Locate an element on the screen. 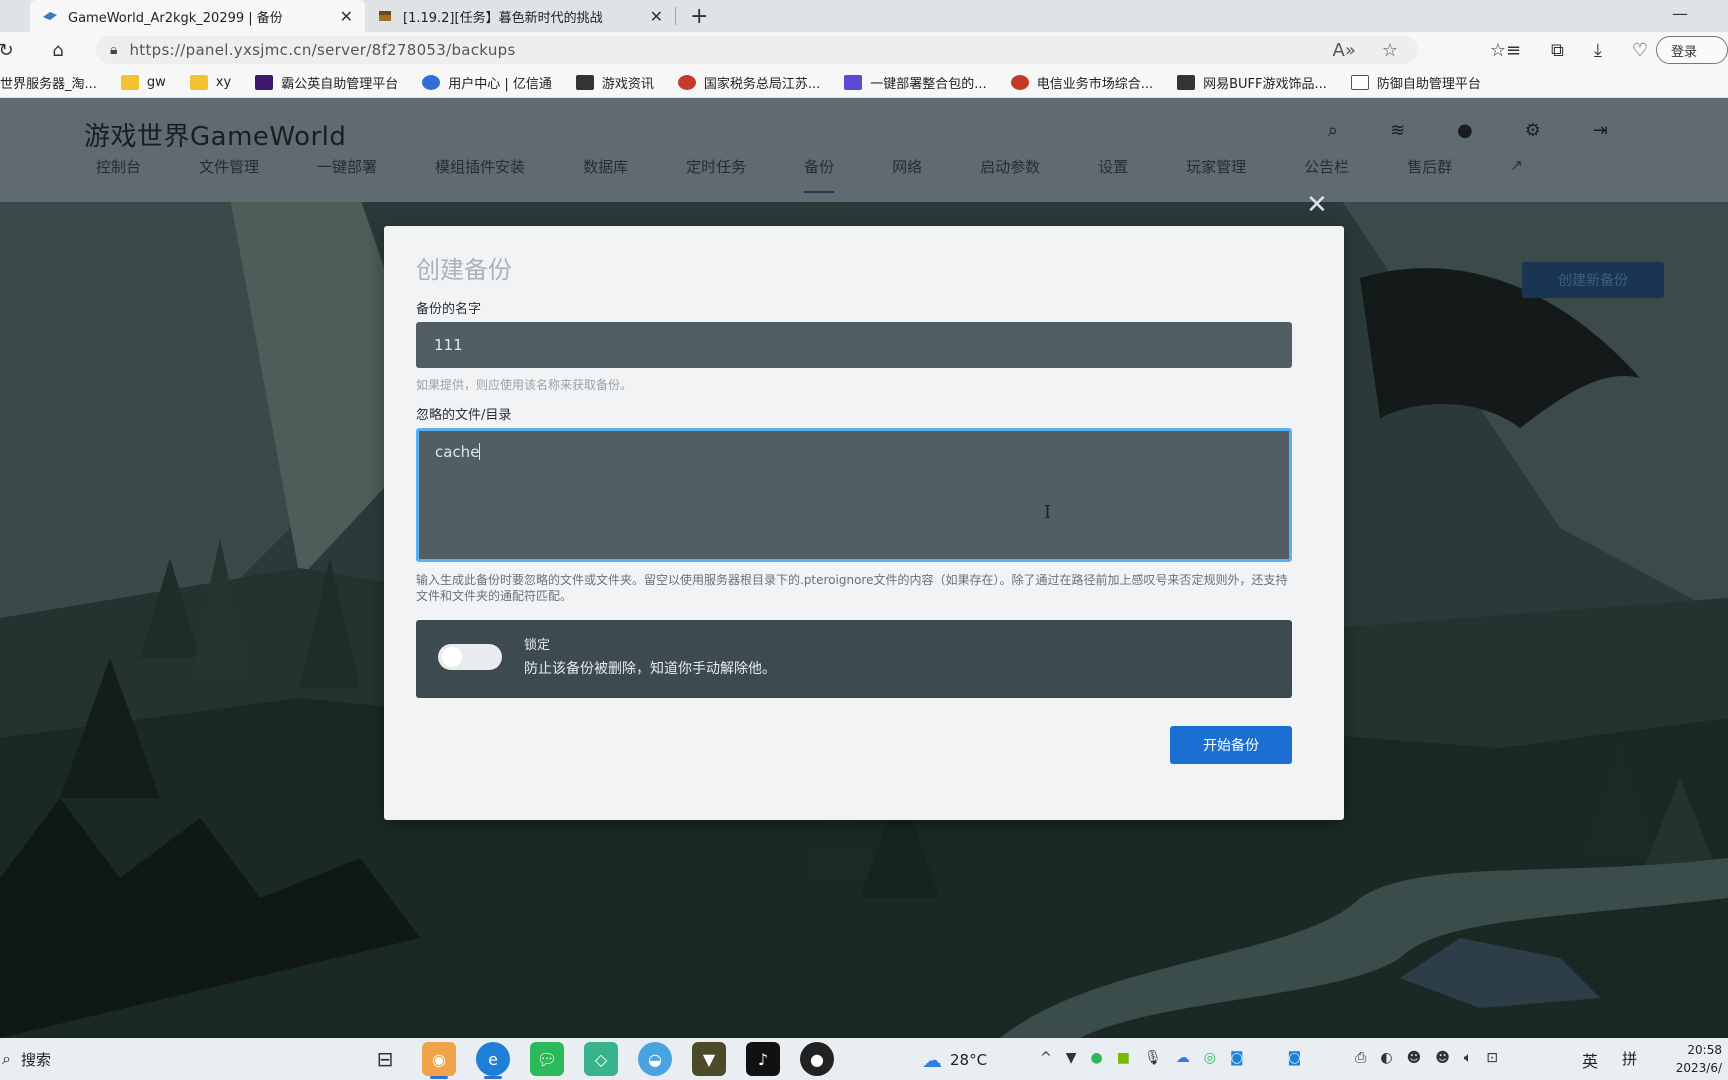  nav-backups: 备份 is located at coordinates (819, 174).